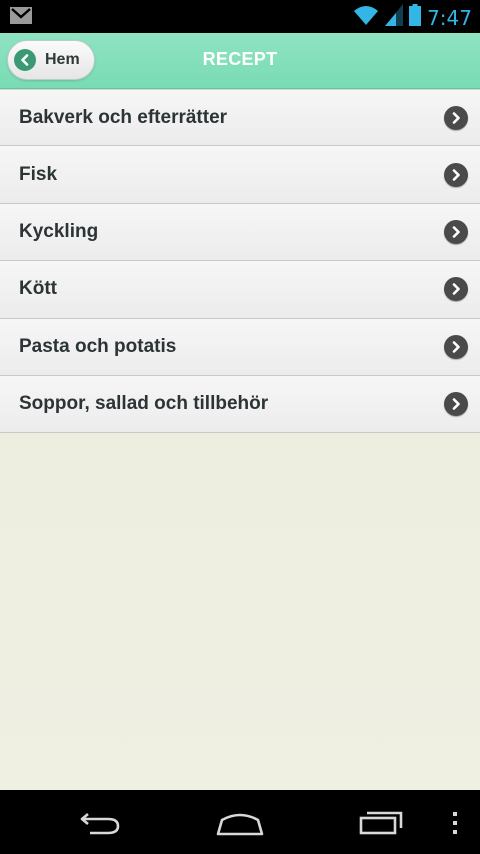  Describe the element at coordinates (100, 824) in the screenshot. I see `back-nav-icon` at that location.